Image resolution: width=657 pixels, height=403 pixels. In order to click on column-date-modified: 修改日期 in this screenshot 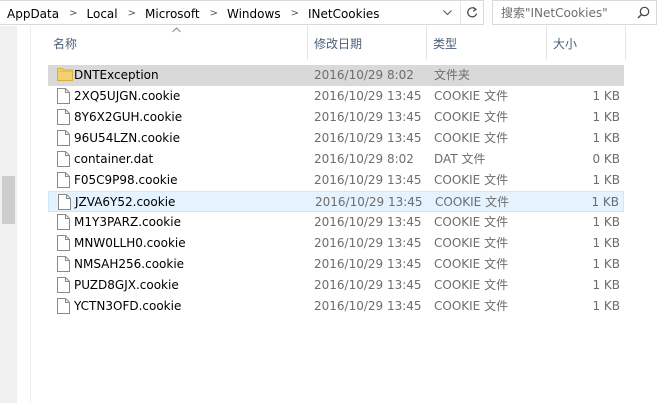, I will do `click(338, 43)`.